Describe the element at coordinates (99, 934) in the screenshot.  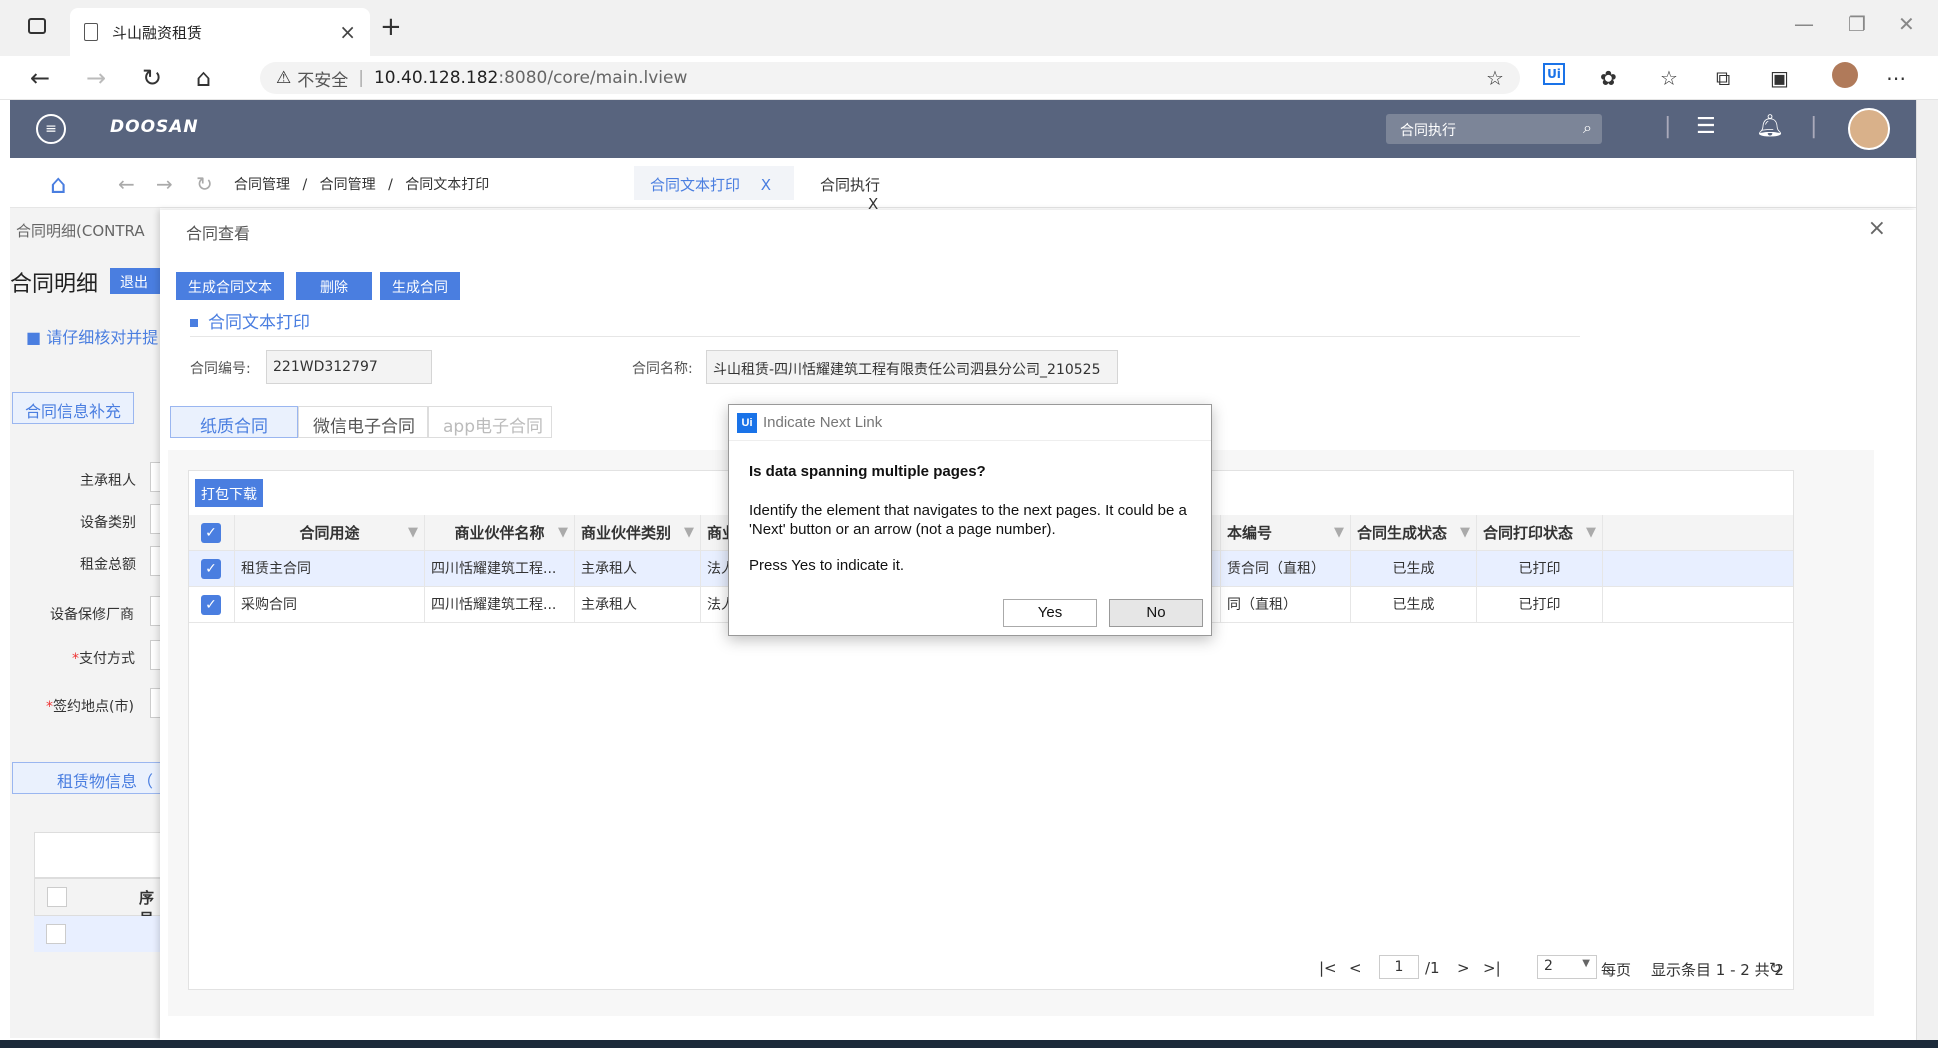
I see `bg-grid-row` at that location.